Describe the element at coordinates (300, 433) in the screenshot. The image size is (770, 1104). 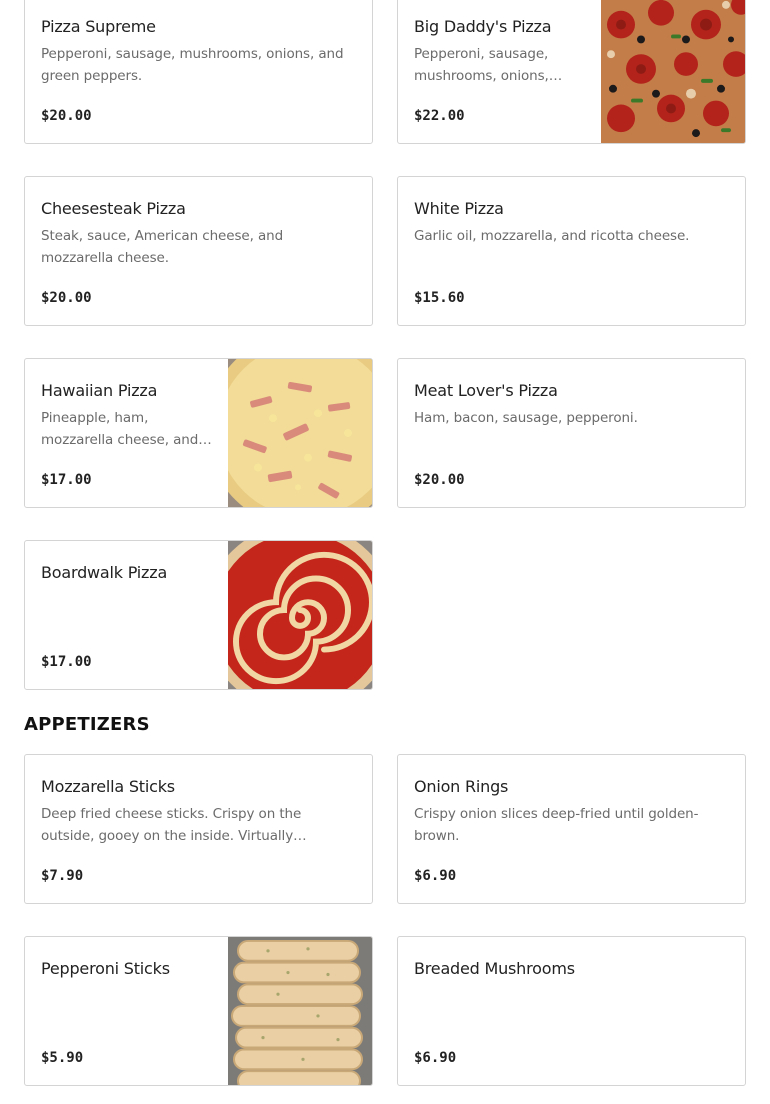
I see `hawaiian-pizza-photo` at that location.